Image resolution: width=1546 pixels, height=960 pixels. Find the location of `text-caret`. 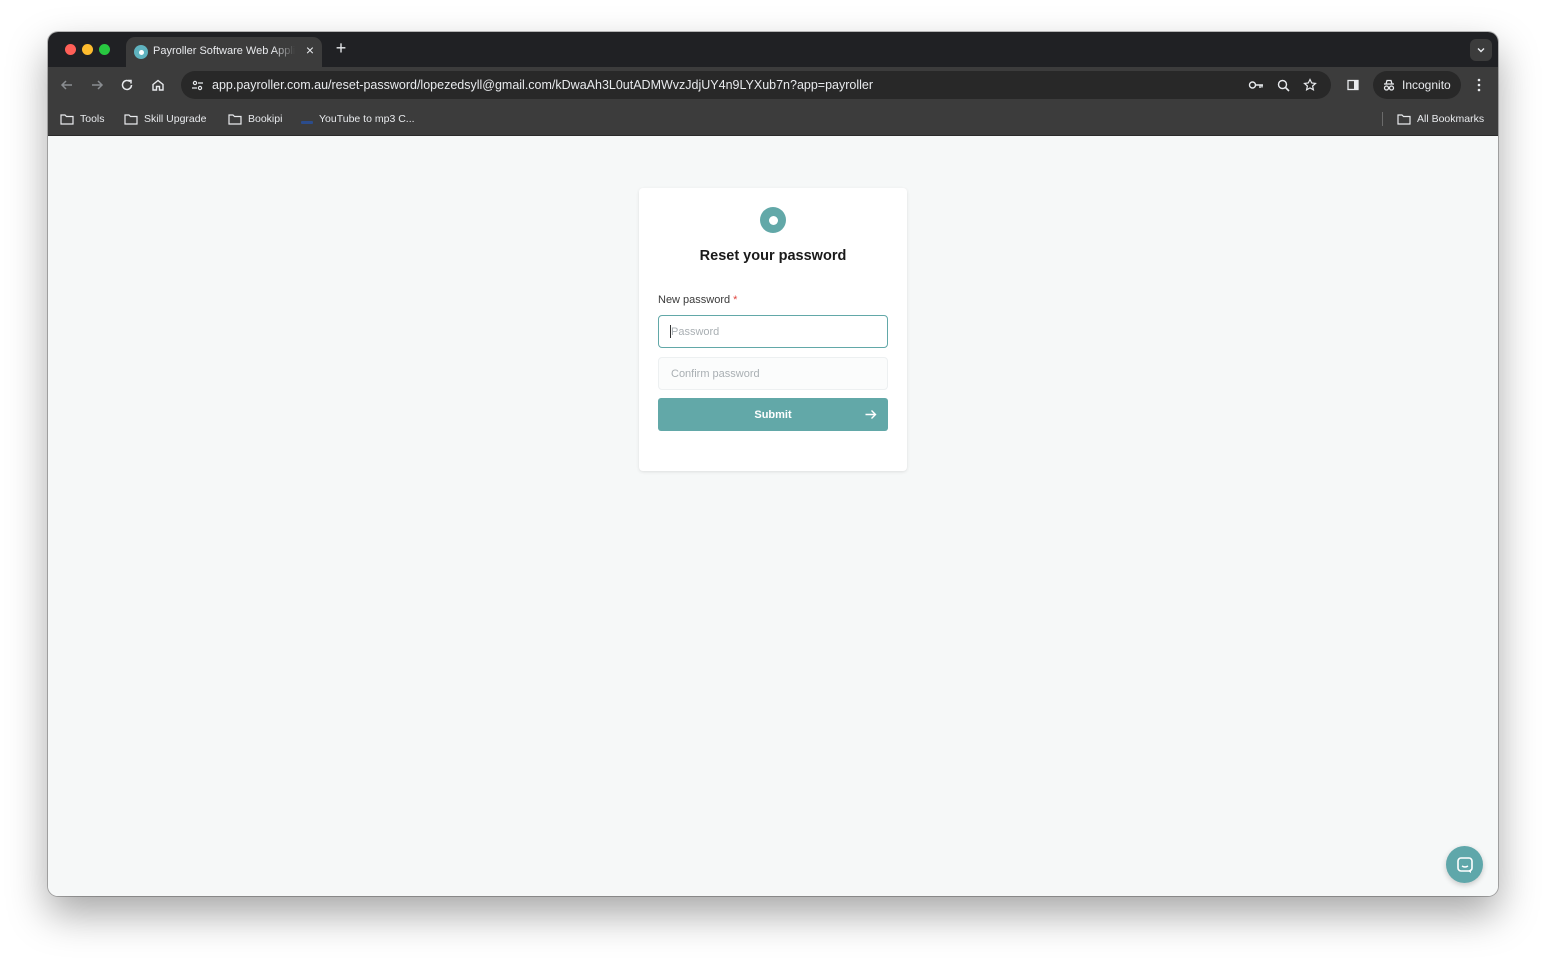

text-caret is located at coordinates (670, 331).